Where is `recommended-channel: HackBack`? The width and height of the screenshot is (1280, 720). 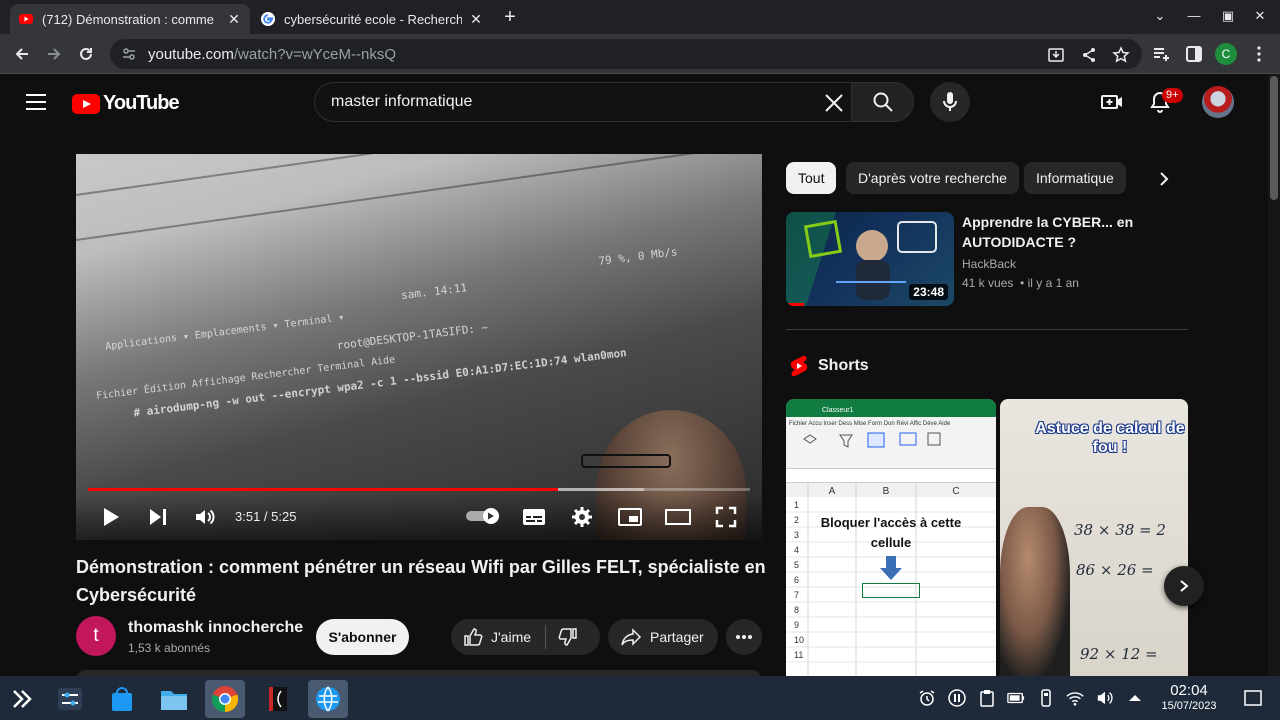 recommended-channel: HackBack is located at coordinates (989, 264).